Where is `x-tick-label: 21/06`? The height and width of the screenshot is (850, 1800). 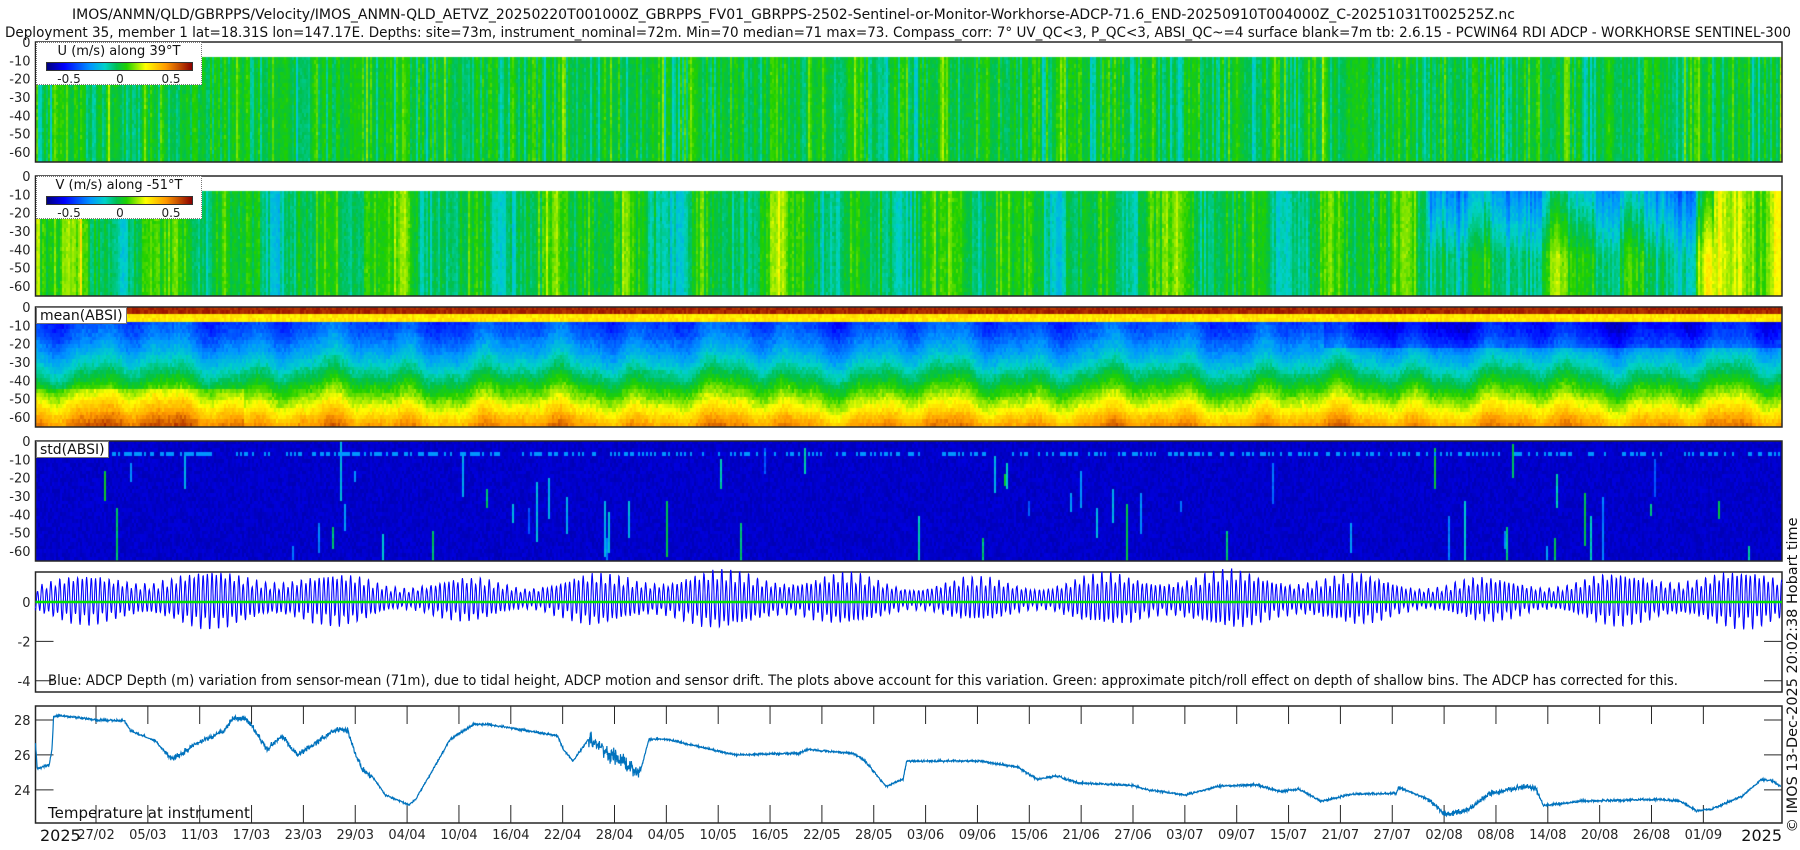
x-tick-label: 21/06 is located at coordinates (1080, 835).